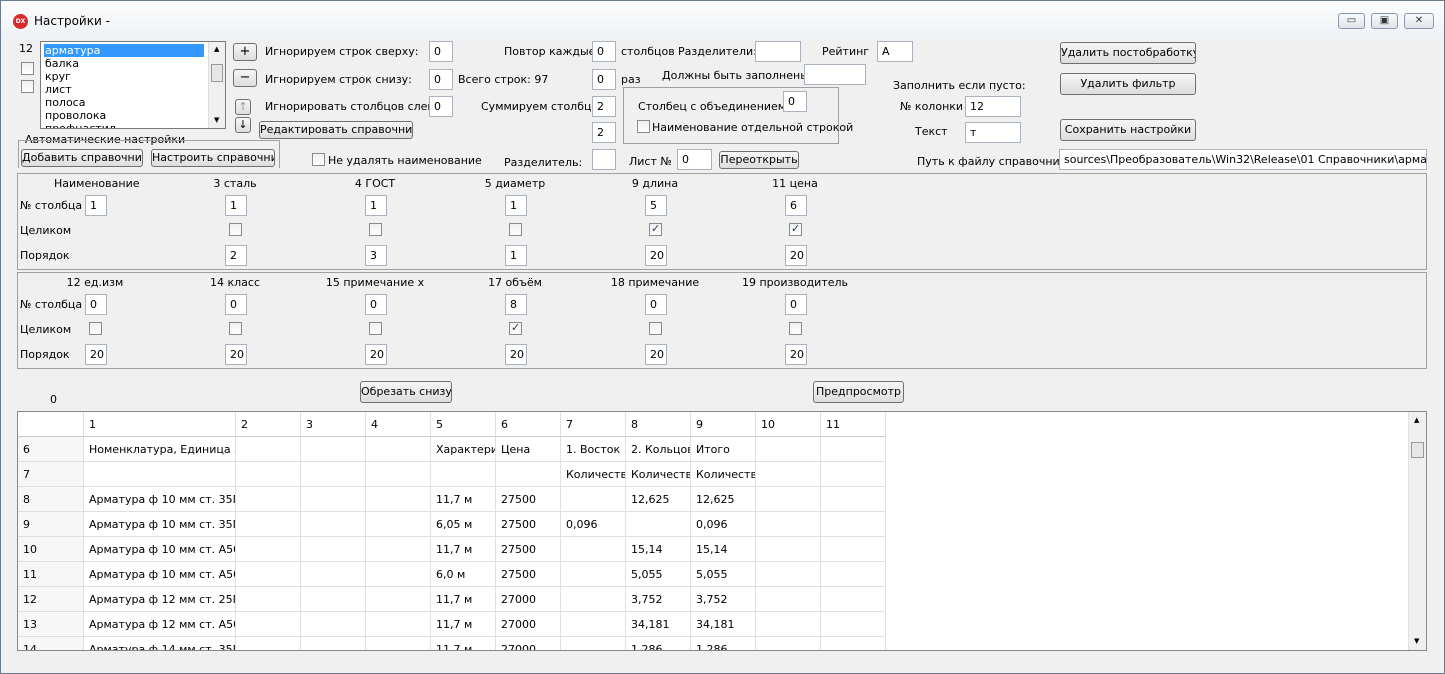 The image size is (1445, 674). What do you see at coordinates (406, 392) in the screenshot?
I see `trim-bottom-button: Обрезать снизу` at bounding box center [406, 392].